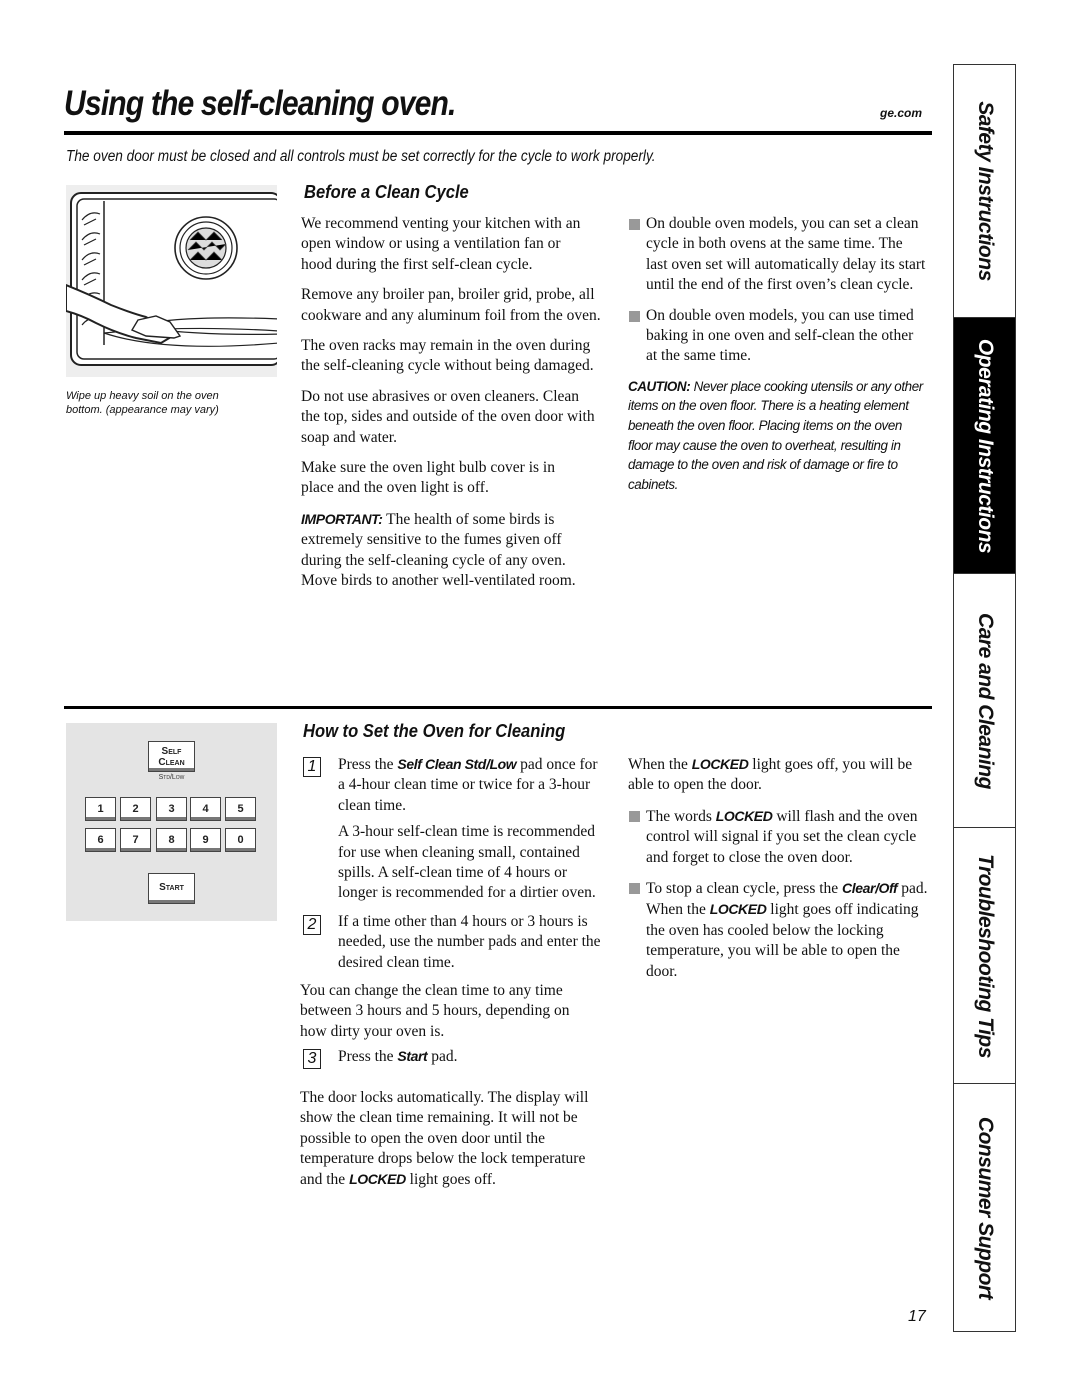  I want to click on number-pad-8: 8, so click(171, 840).